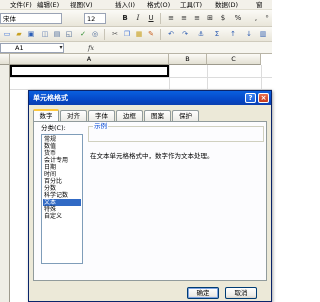  What do you see at coordinates (62, 174) in the screenshot?
I see `category-item: 时间` at bounding box center [62, 174].